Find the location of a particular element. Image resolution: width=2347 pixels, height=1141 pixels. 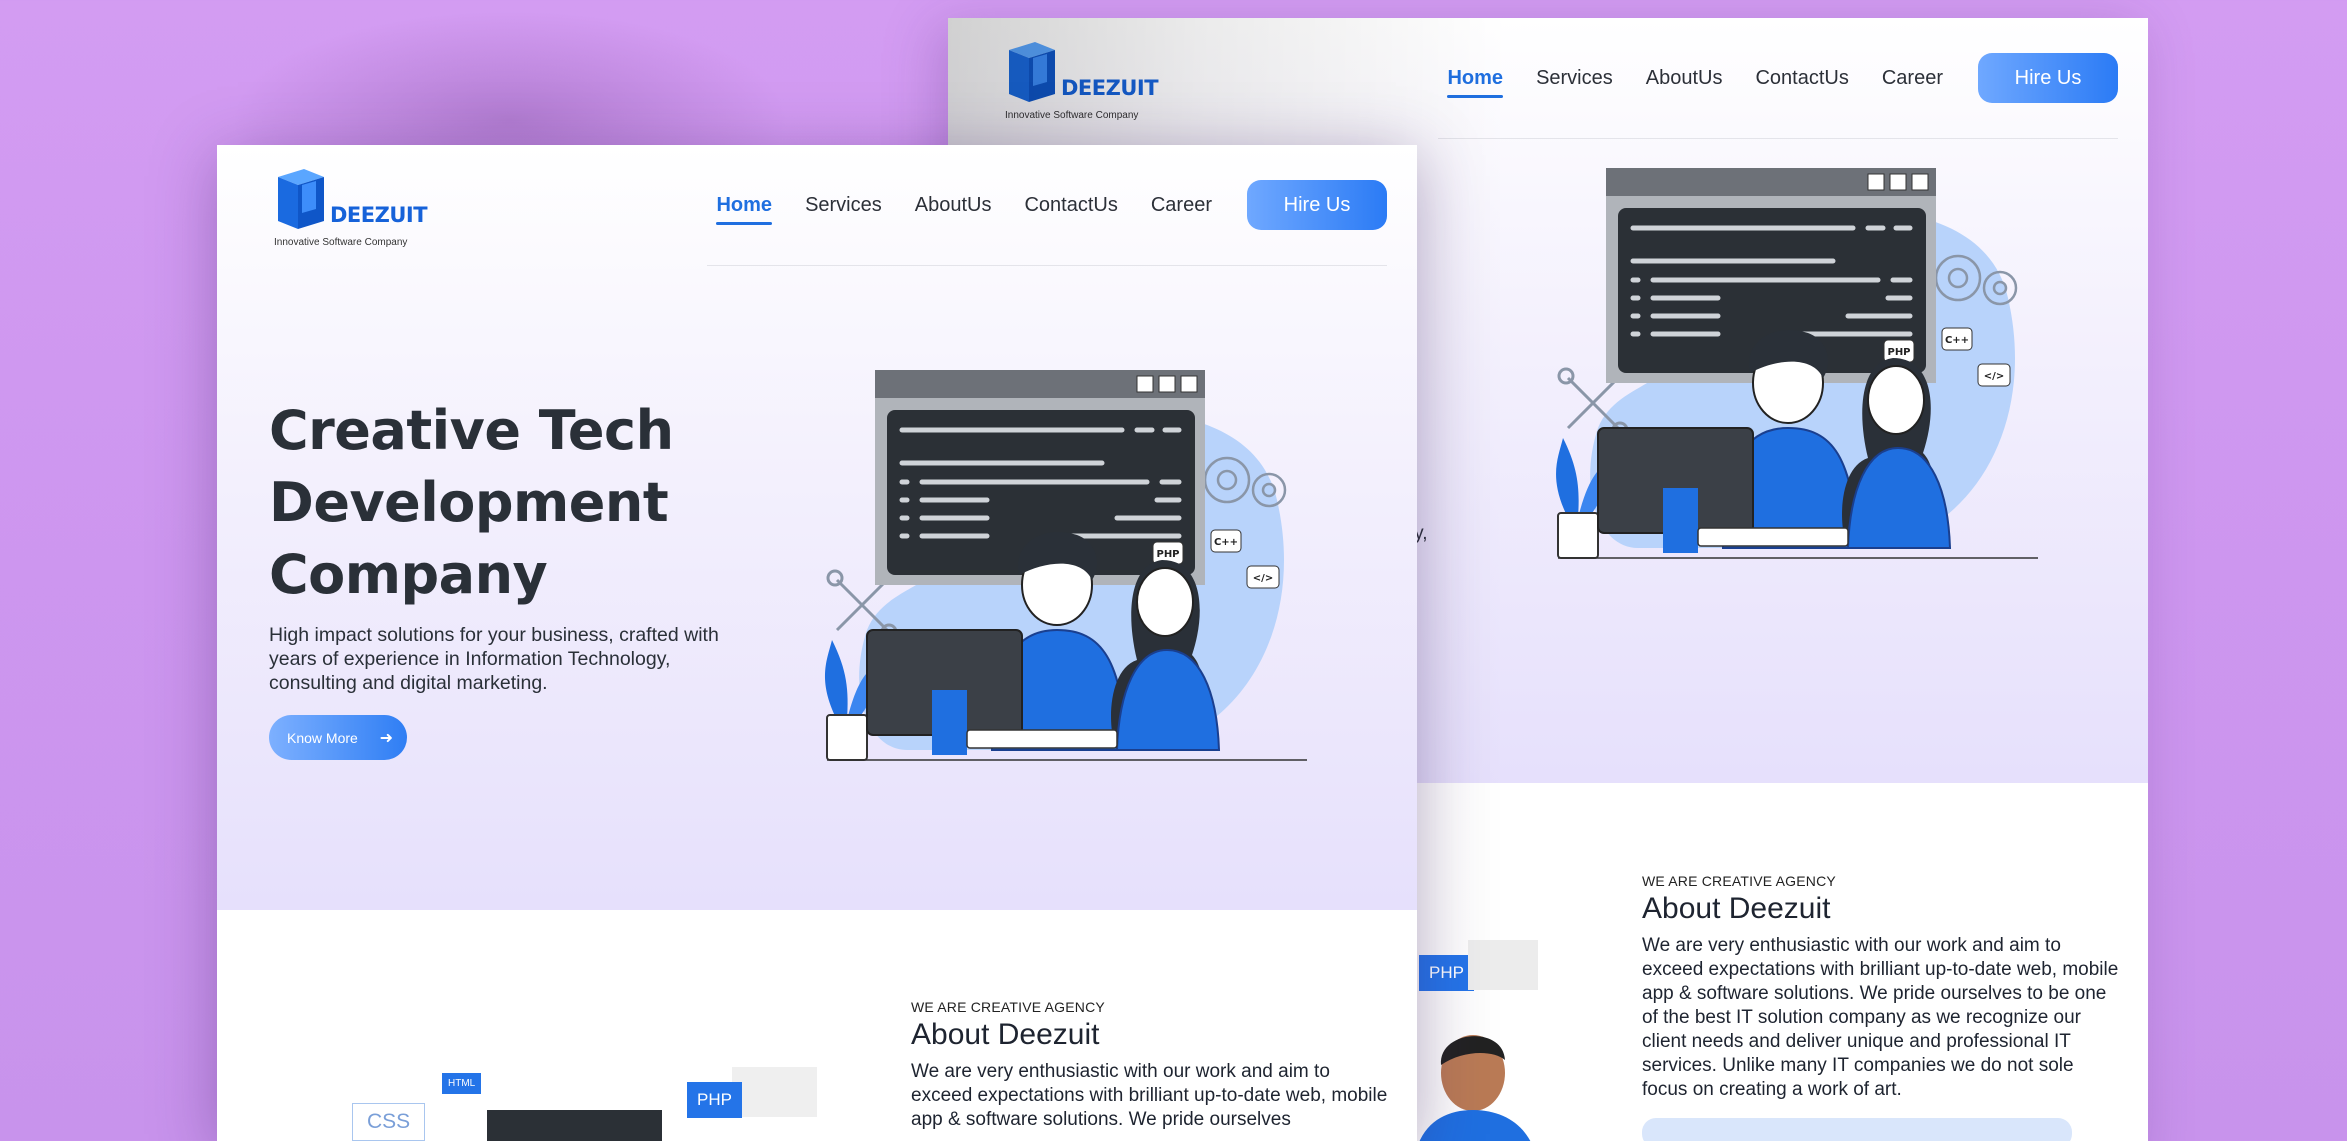

hero-headline: Creative Tech Development Company is located at coordinates (471, 503).